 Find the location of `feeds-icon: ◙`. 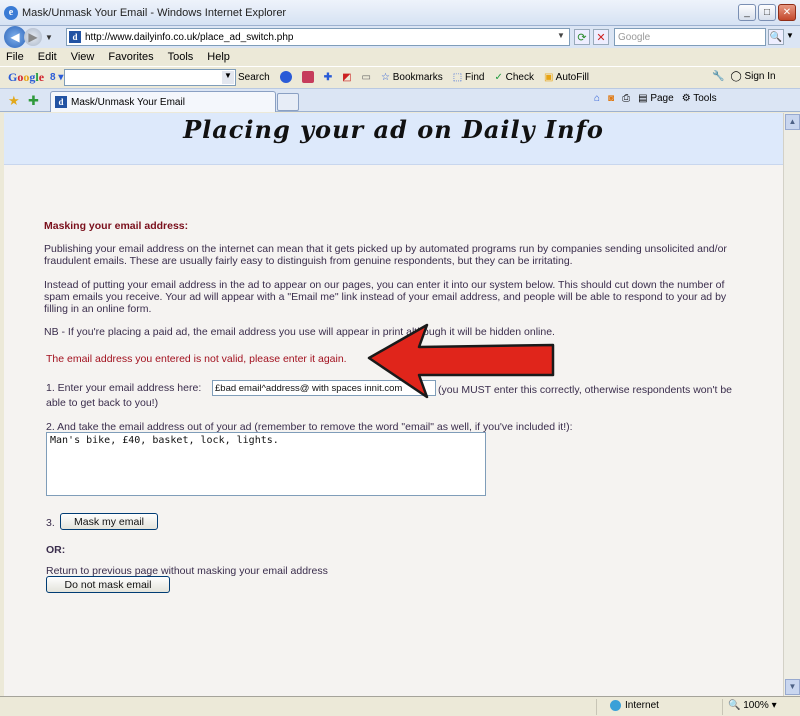

feeds-icon: ◙ is located at coordinates (611, 98).